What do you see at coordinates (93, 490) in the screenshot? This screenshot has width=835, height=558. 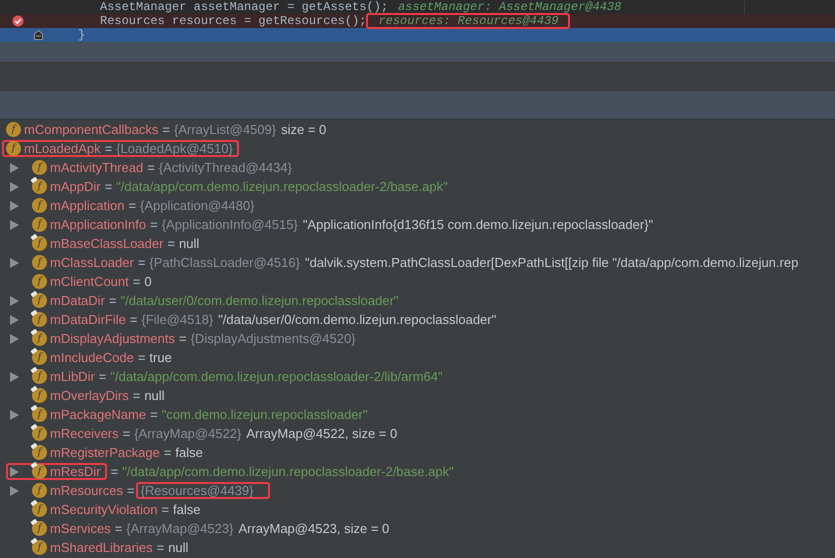 I see `variable-name: mResources =` at bounding box center [93, 490].